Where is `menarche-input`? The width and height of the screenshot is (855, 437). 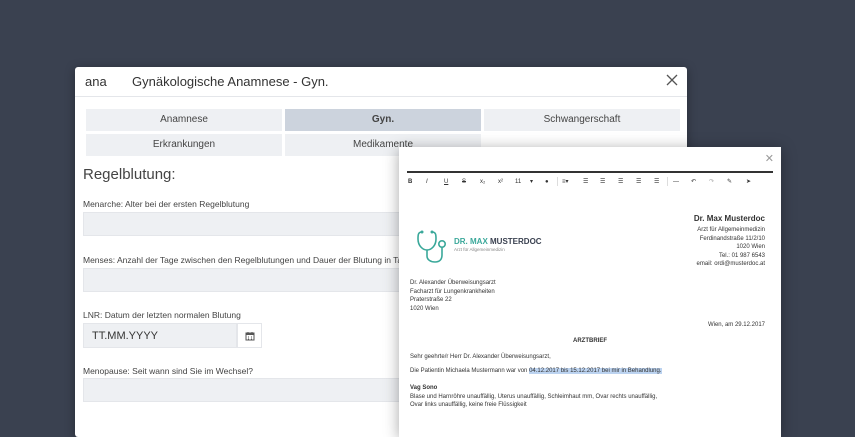
menarche-input is located at coordinates (248, 224).